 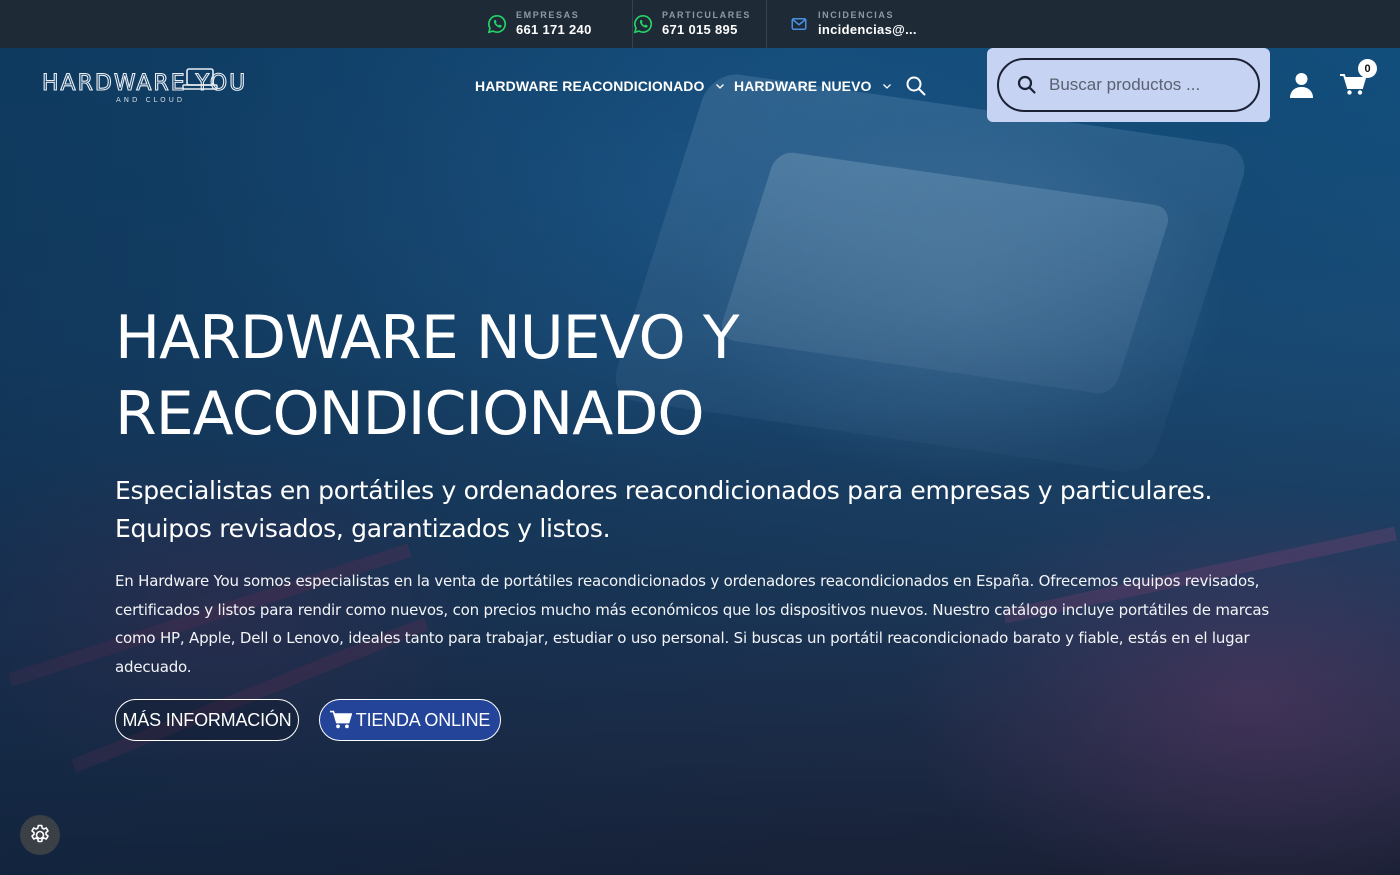 I want to click on hero-title-line: REACONDICIONADO, so click(x=410, y=414).